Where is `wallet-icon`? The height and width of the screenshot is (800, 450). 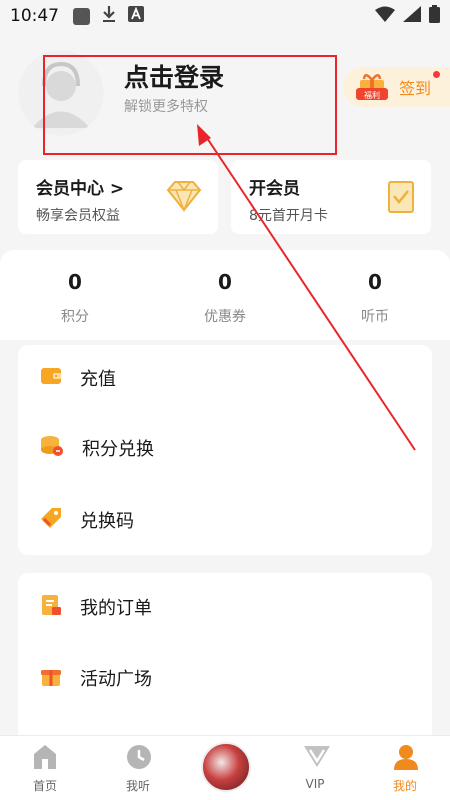 wallet-icon is located at coordinates (51, 378).